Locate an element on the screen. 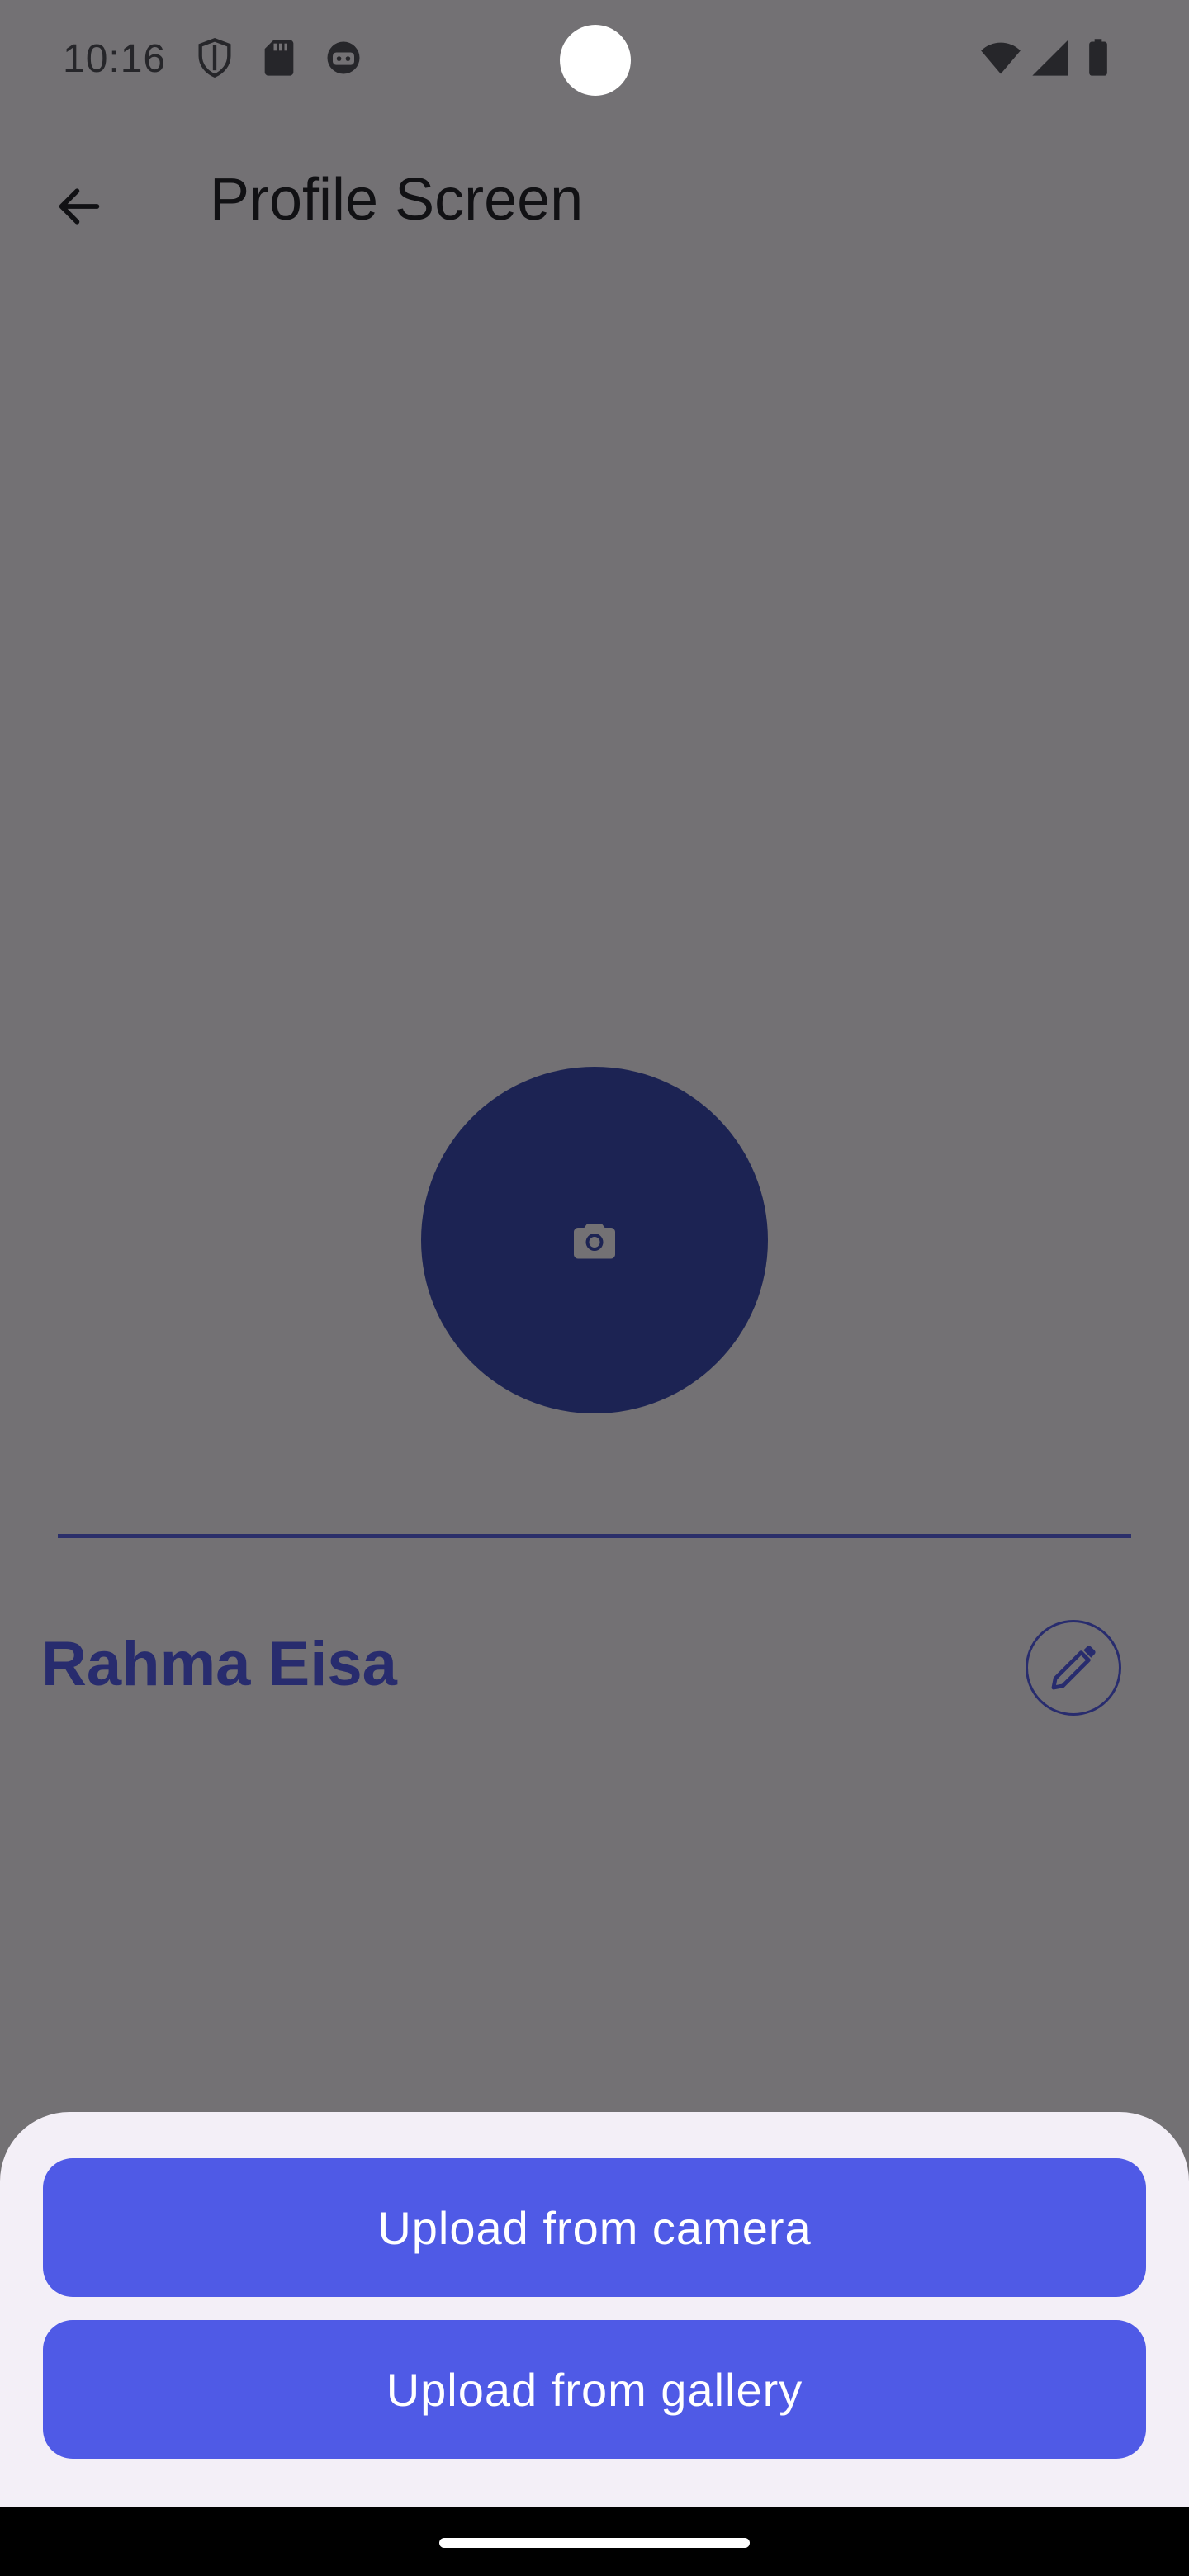 The width and height of the screenshot is (1189, 2576). battery-icon is located at coordinates (1098, 57).